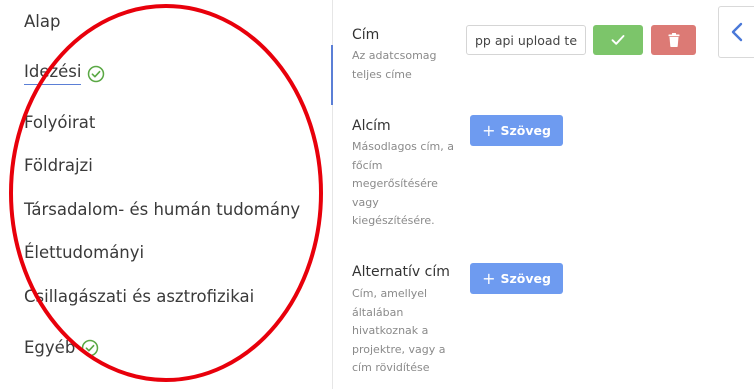 Image resolution: width=754 pixels, height=389 pixels. I want to click on chevron-left-icon, so click(736, 32).